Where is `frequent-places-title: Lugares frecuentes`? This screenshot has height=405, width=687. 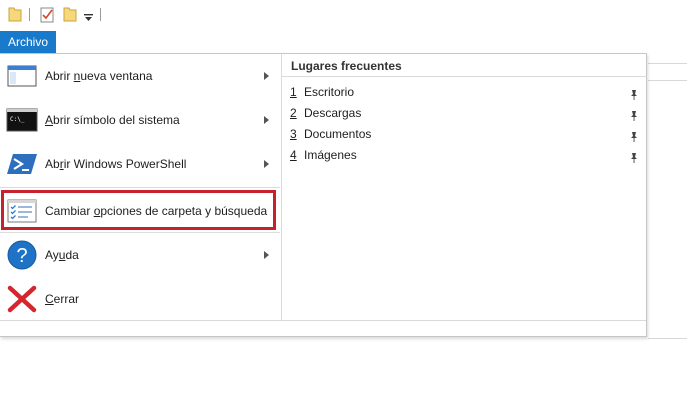 frequent-places-title: Lugares frecuentes is located at coordinates (346, 66).